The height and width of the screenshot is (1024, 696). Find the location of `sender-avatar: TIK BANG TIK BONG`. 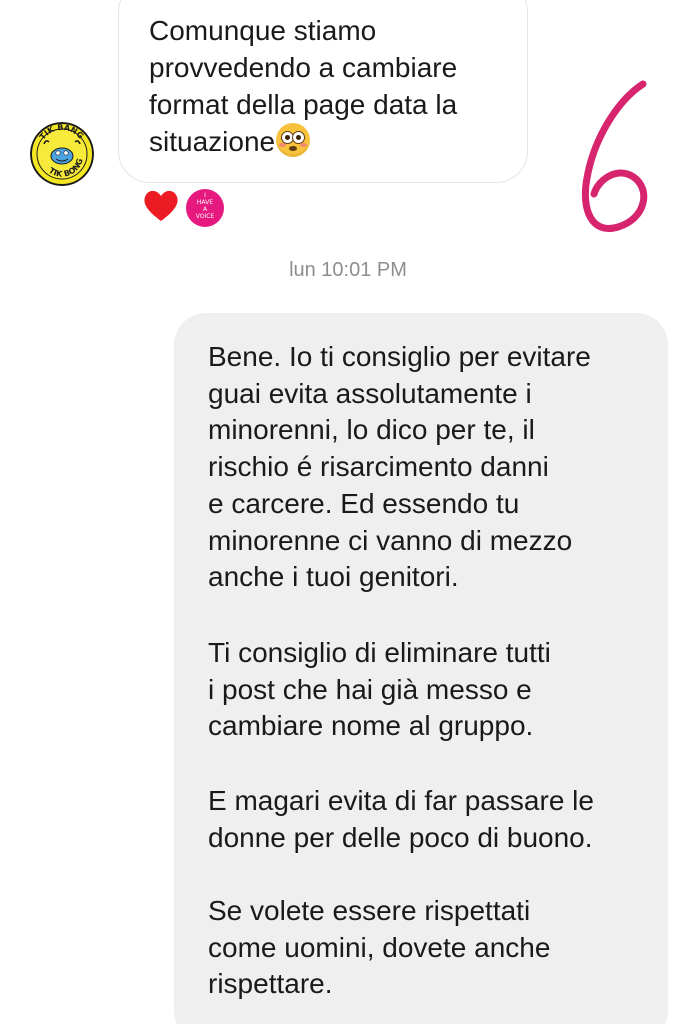

sender-avatar: TIK BANG TIK BONG is located at coordinates (62, 154).